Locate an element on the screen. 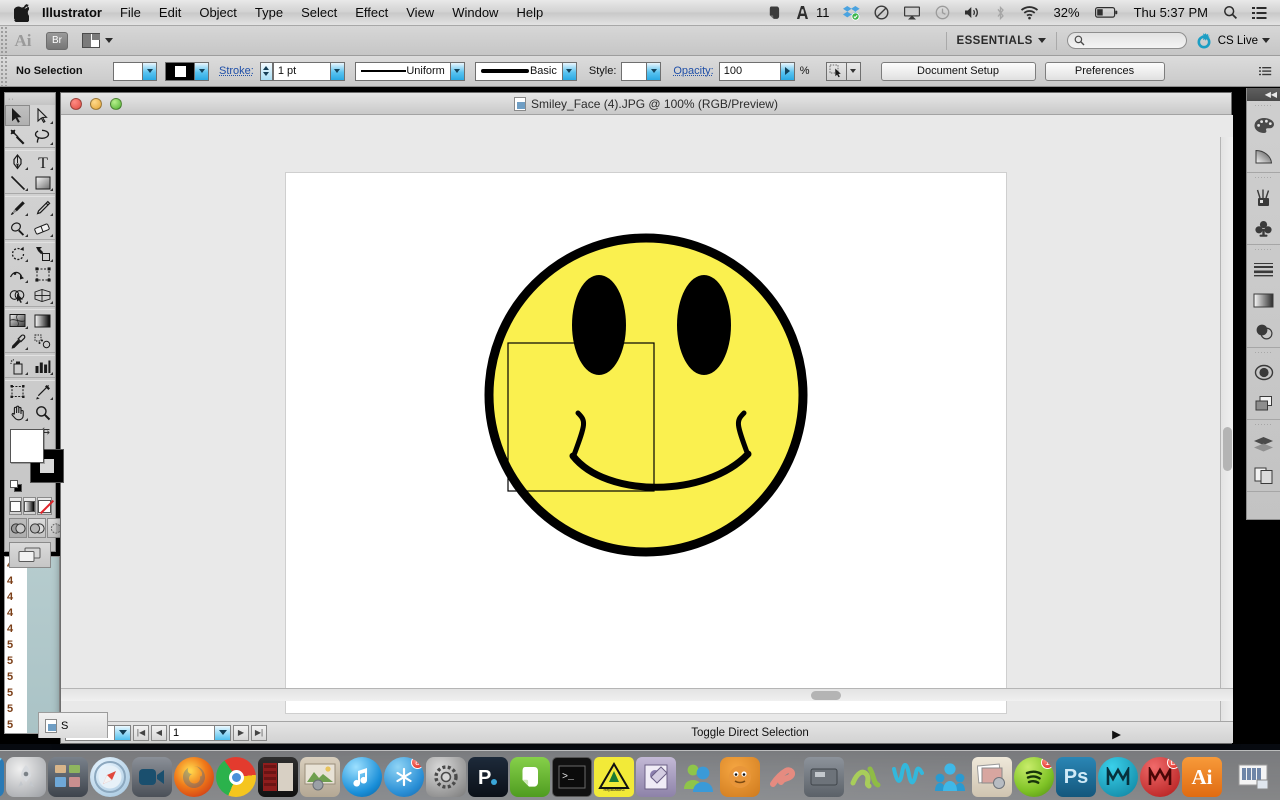 Image resolution: width=1280 pixels, height=800 pixels. opacity-label: Opacity: is located at coordinates (693, 71).